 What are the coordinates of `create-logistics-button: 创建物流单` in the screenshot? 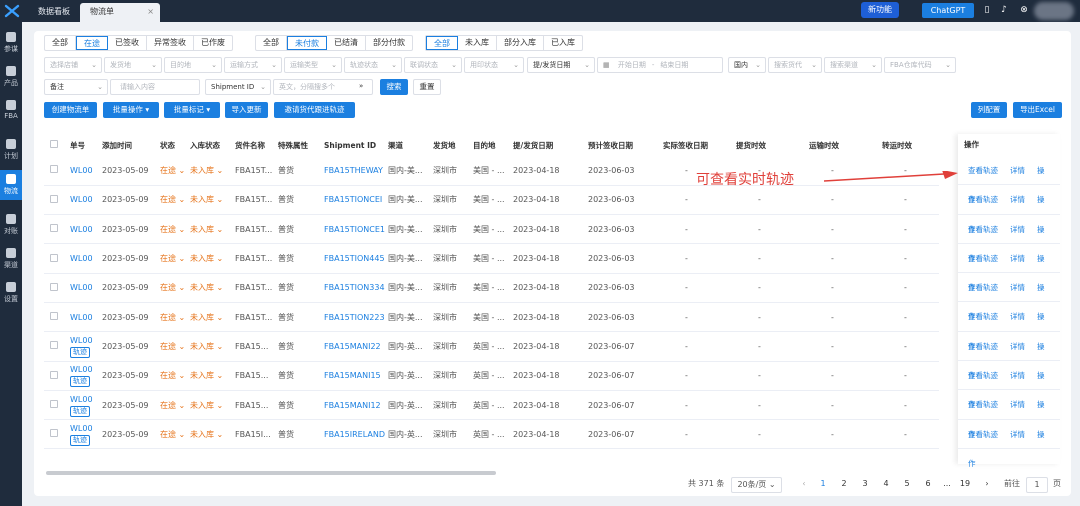 It's located at (70, 110).